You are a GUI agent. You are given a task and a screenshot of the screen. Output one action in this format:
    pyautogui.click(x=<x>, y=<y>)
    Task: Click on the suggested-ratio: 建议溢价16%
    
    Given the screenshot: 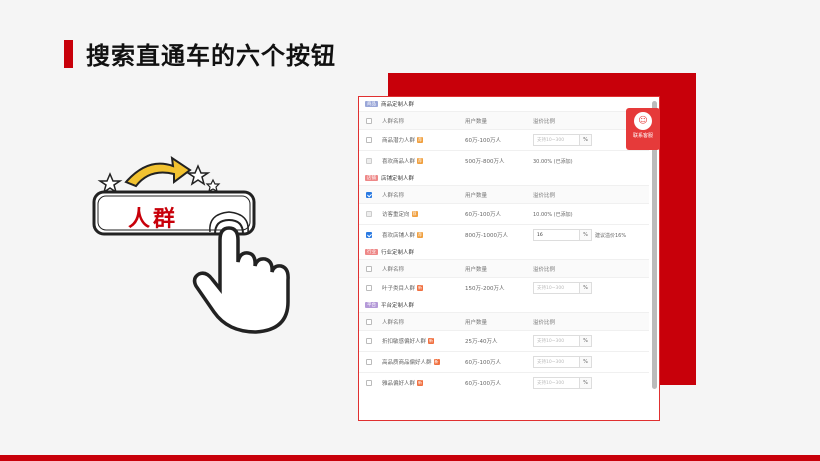 What is the action you would take?
    pyautogui.click(x=611, y=235)
    